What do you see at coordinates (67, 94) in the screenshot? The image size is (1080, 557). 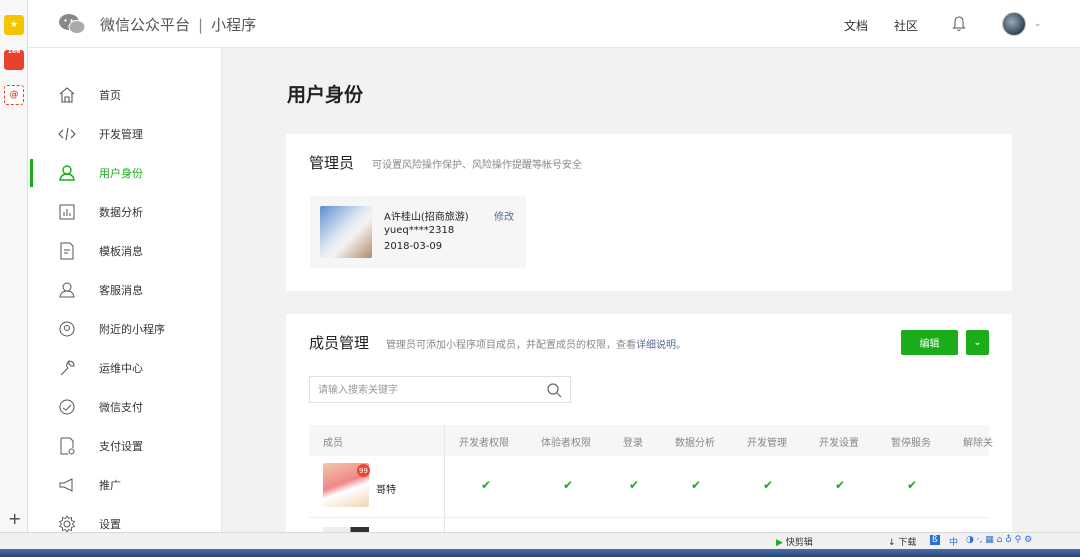 I see `home-icon` at bounding box center [67, 94].